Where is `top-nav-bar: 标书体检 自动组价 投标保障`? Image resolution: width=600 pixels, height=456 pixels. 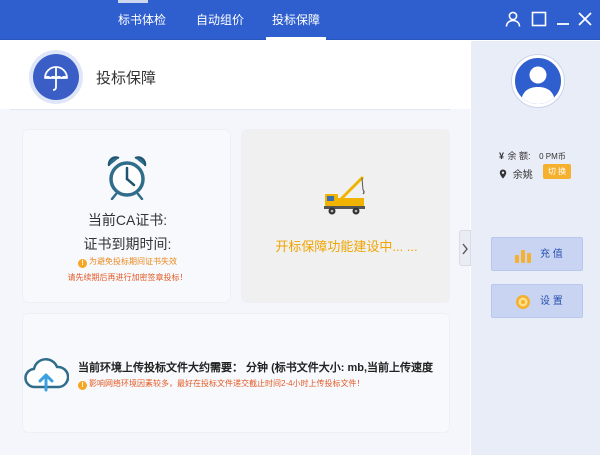
top-nav-bar: 标书体检 自动组价 投标保障 is located at coordinates (300, 20).